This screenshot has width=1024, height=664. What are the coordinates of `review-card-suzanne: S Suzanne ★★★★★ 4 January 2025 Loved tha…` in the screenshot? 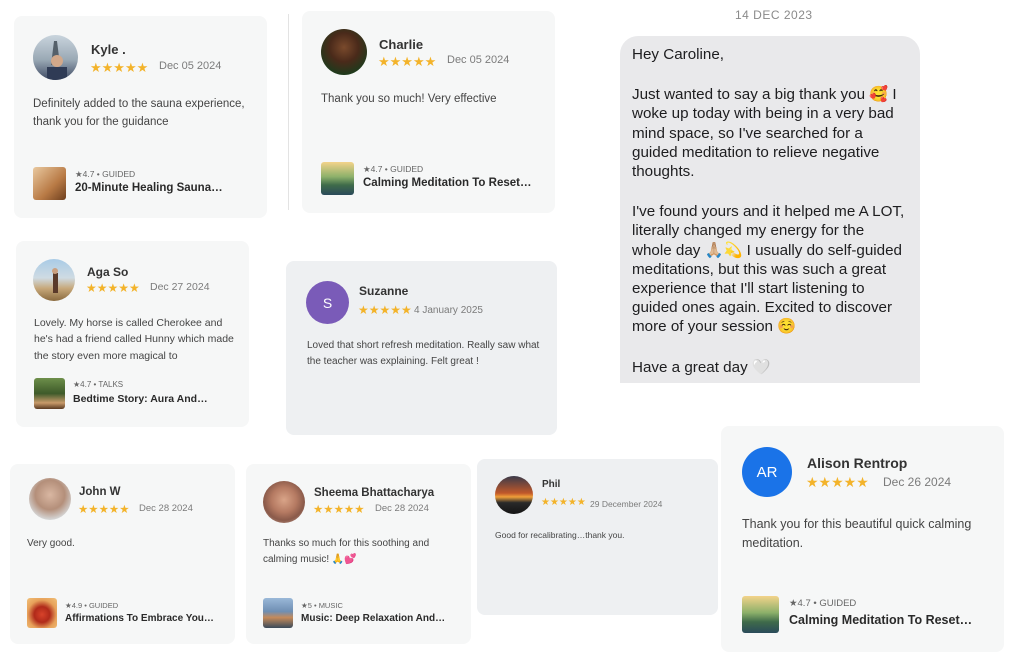 It's located at (421, 348).